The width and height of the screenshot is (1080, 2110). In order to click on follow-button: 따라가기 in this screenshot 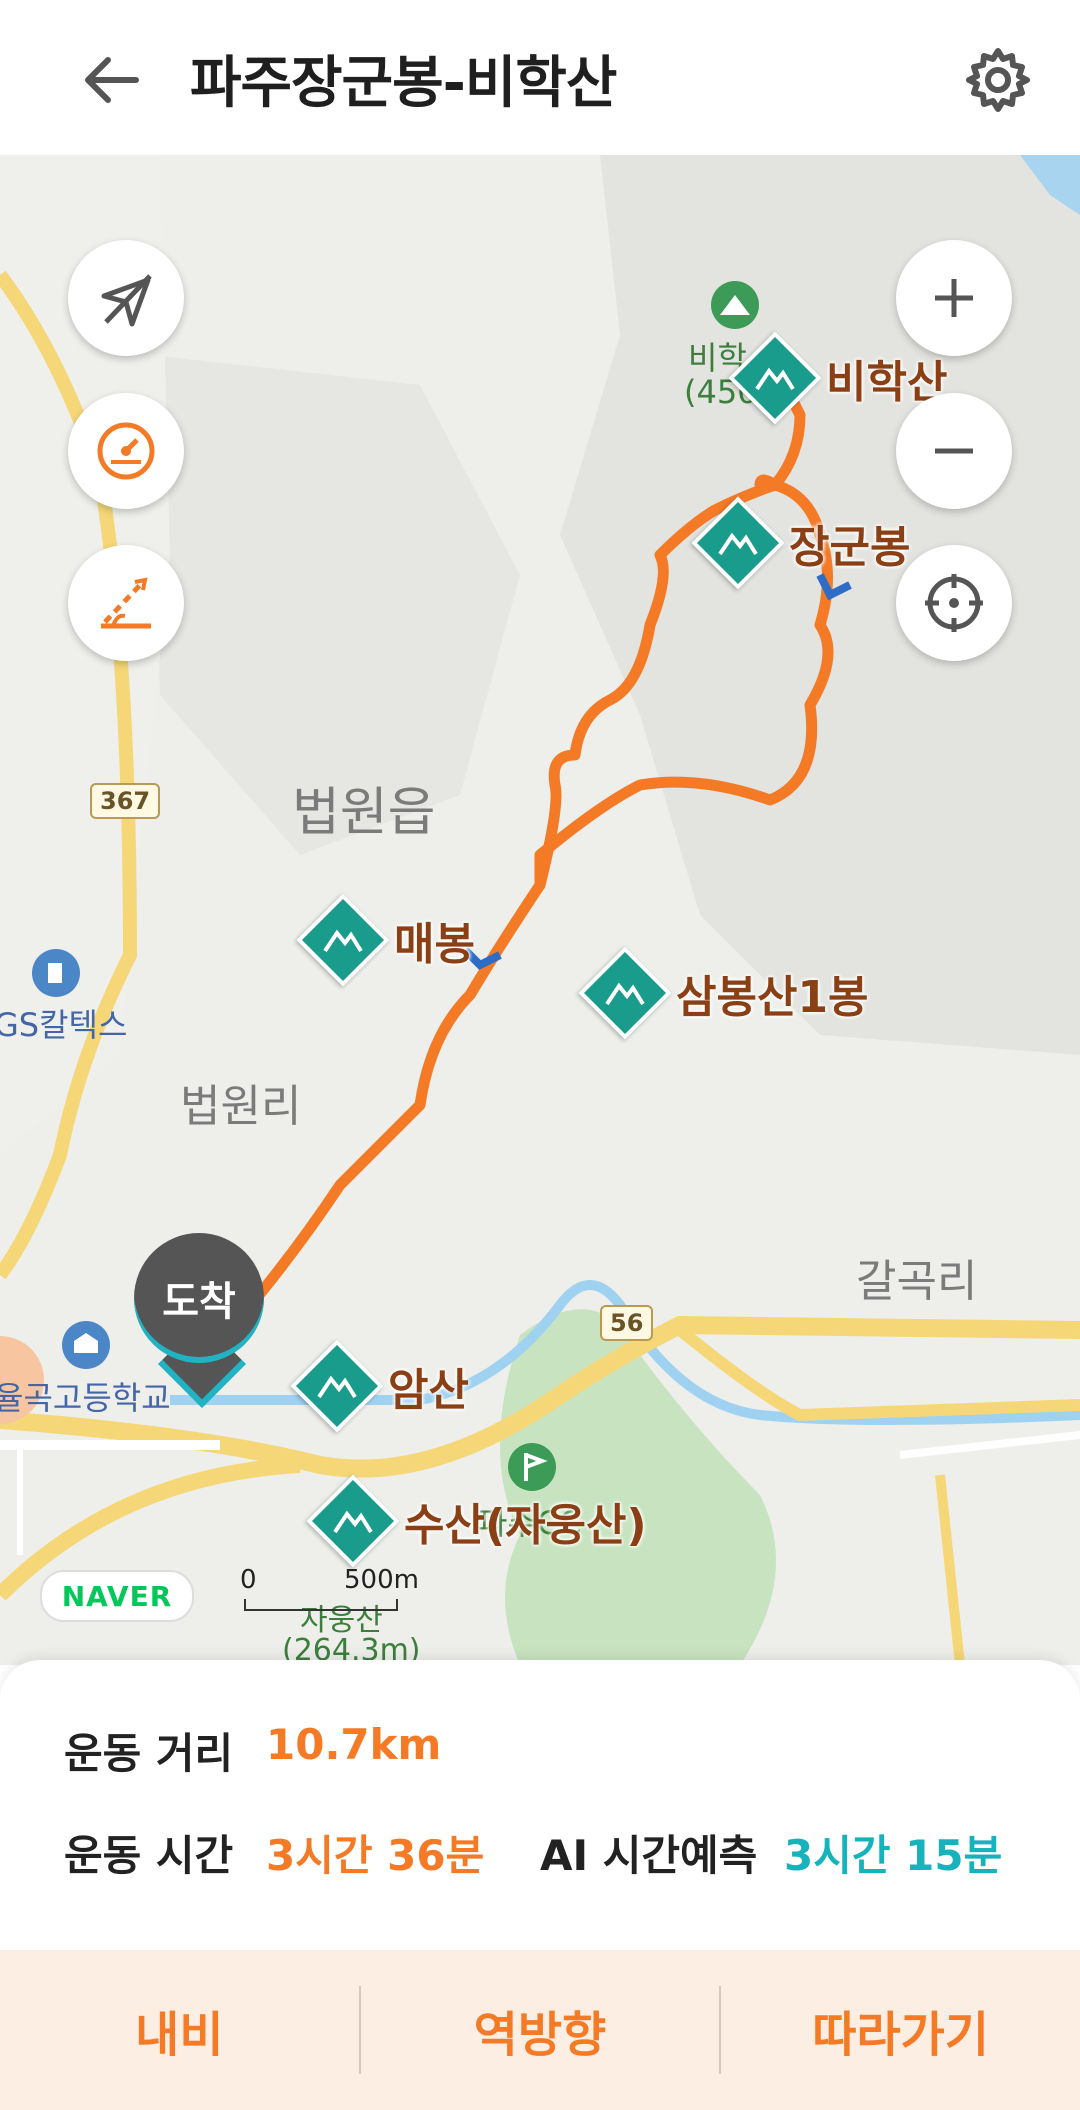, I will do `click(900, 2030)`.